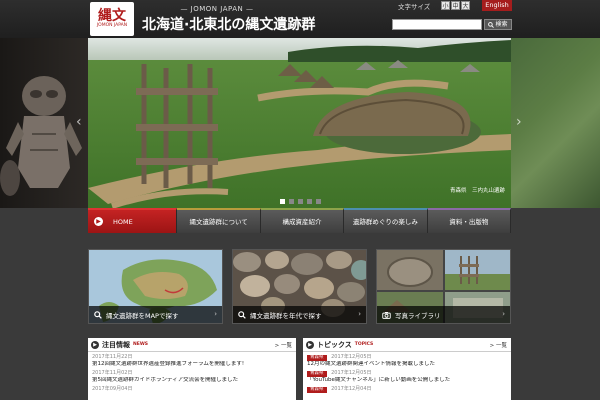  I want to click on photo-library-bar: 写真ライブラリ ›, so click(443, 314).